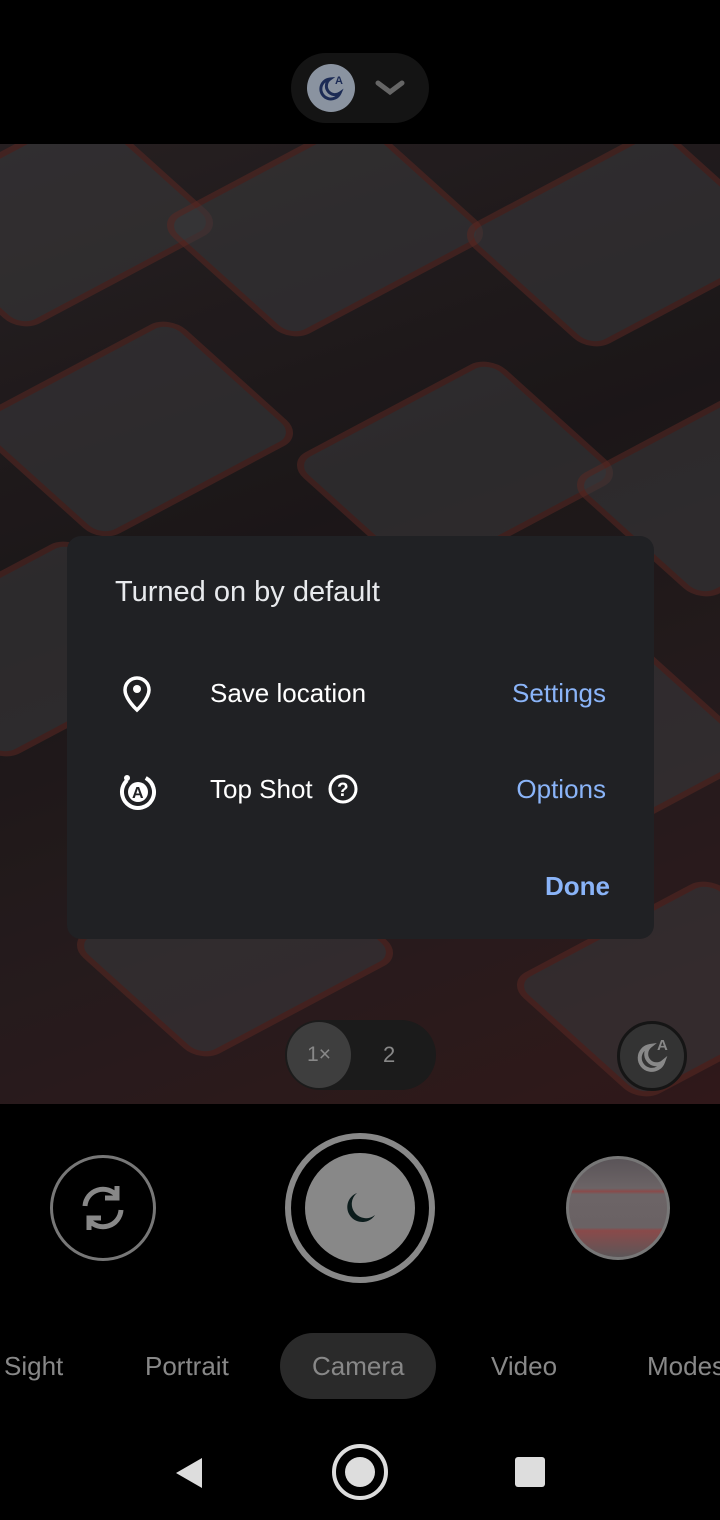 The width and height of the screenshot is (720, 1520). What do you see at coordinates (247, 592) in the screenshot?
I see `dialog-title: Turned on by default` at bounding box center [247, 592].